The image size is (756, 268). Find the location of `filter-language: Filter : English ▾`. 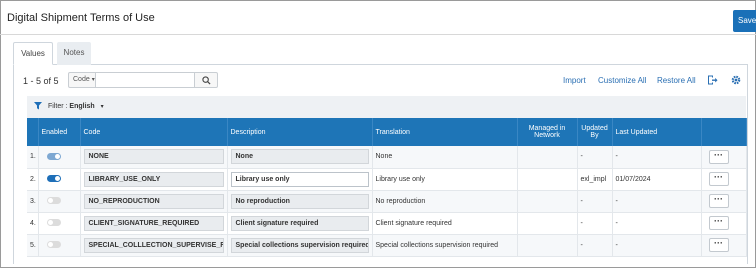

filter-language: Filter : English ▾ is located at coordinates (76, 106).